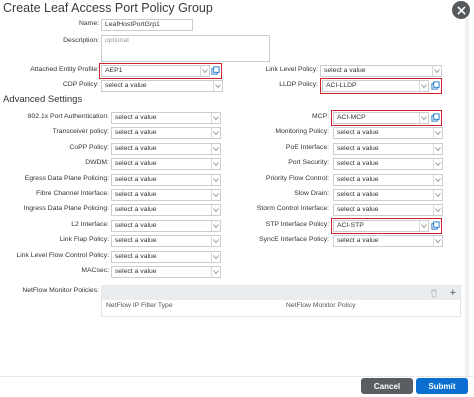  I want to click on storm-control-interface-value: select a value, so click(358, 210).